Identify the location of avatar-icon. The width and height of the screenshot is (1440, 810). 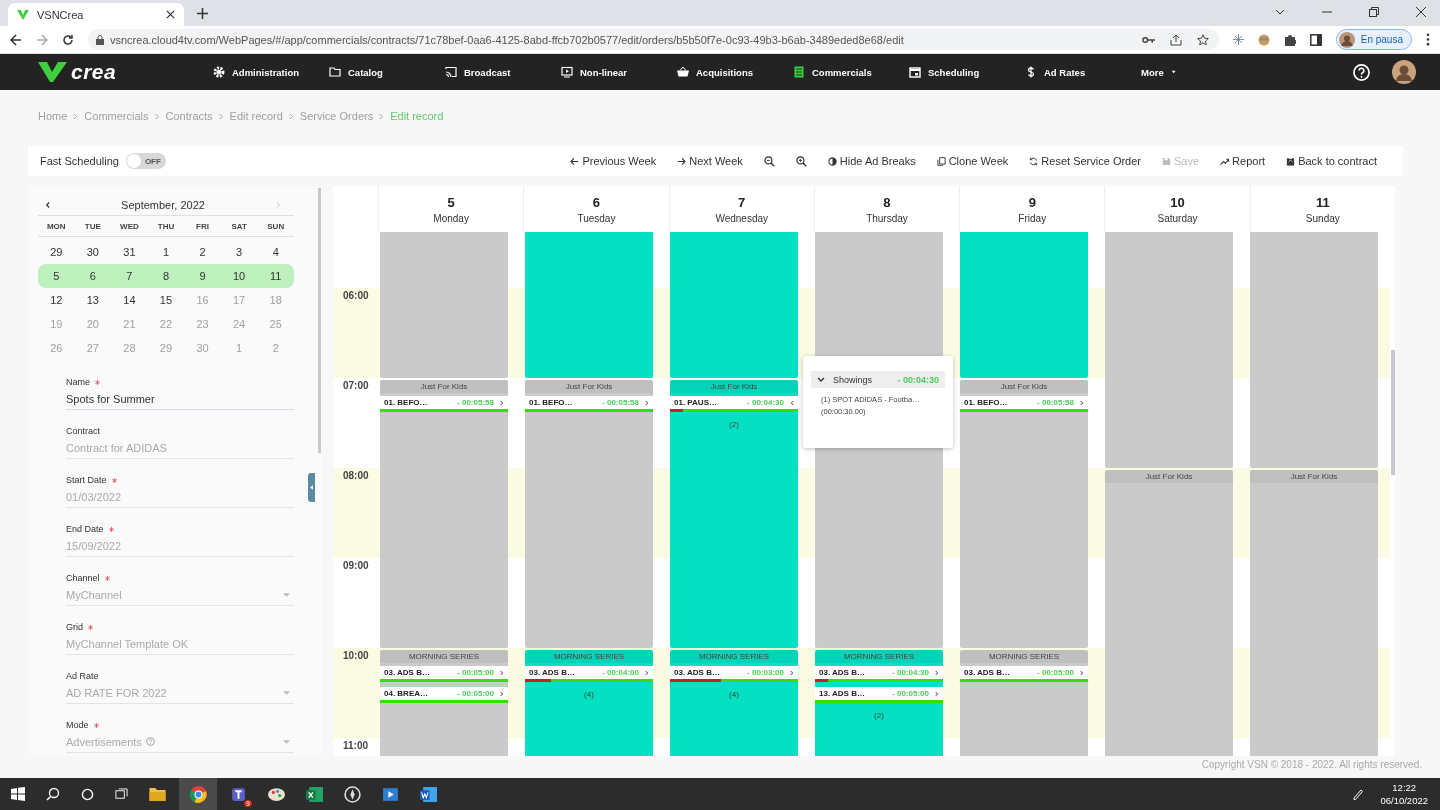
(1404, 72).